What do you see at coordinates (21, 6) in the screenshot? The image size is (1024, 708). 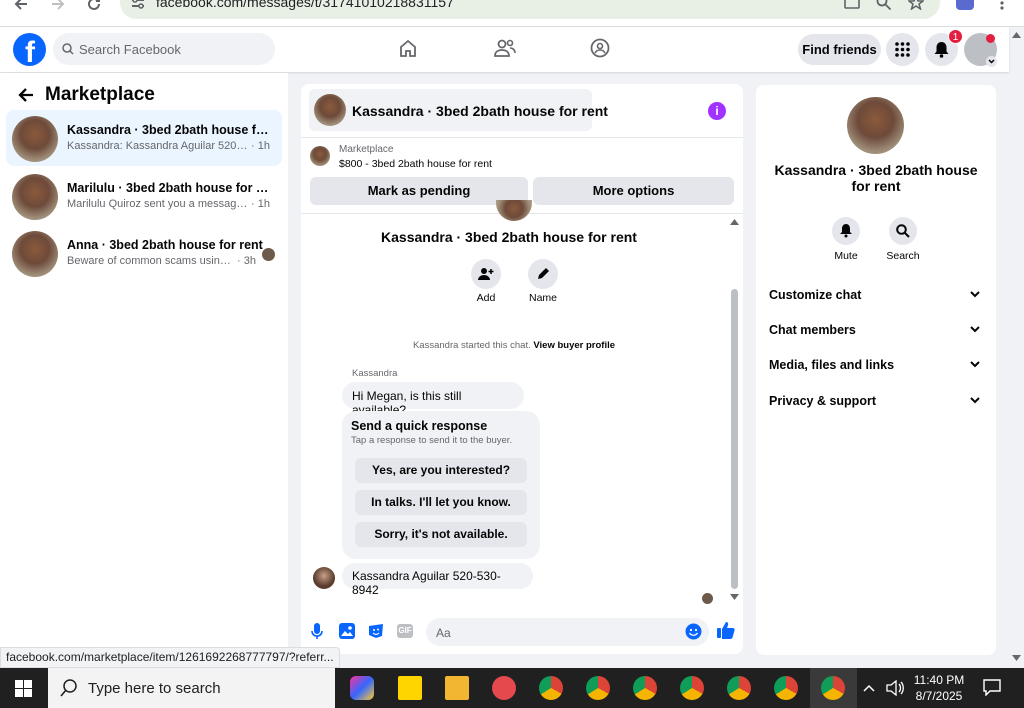 I see `back-icon` at bounding box center [21, 6].